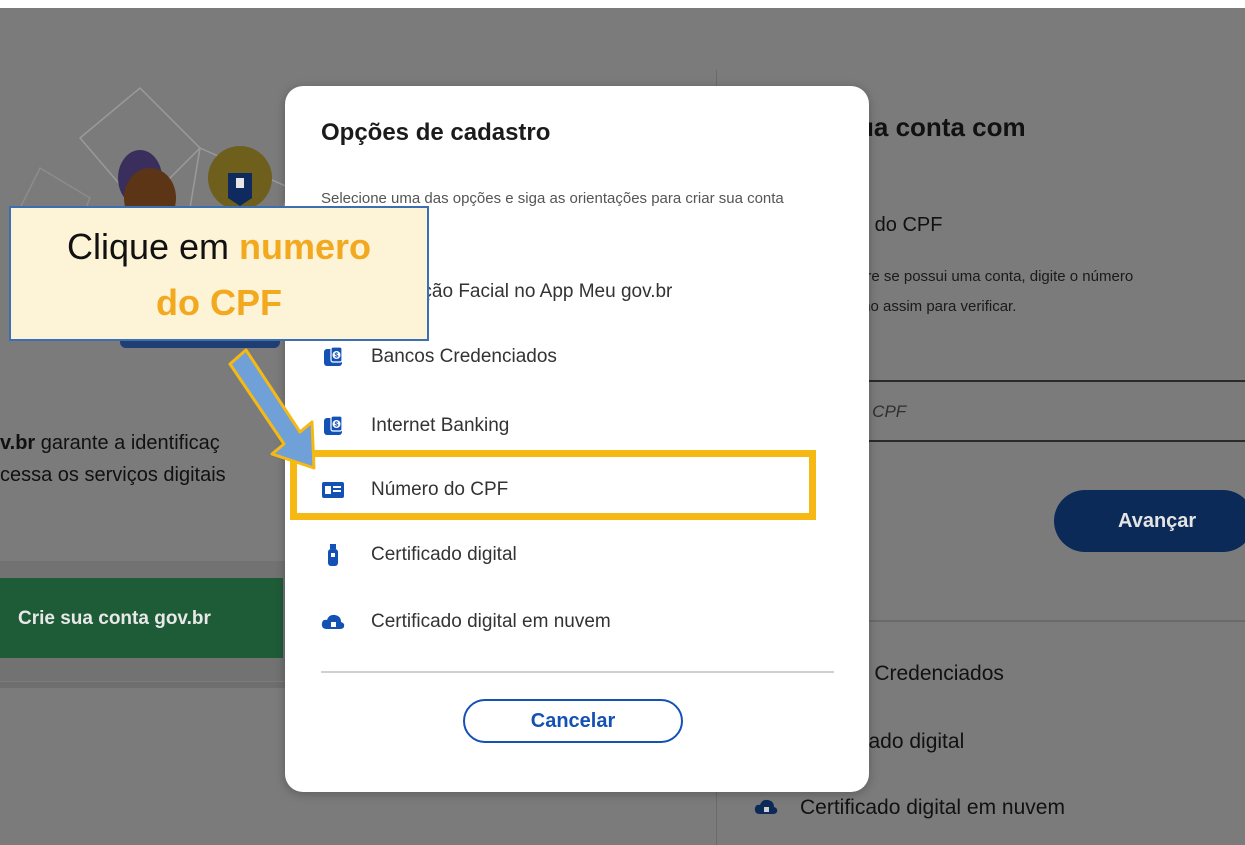 The width and height of the screenshot is (1245, 845). What do you see at coordinates (333, 555) in the screenshot?
I see `usb-token-icon` at bounding box center [333, 555].